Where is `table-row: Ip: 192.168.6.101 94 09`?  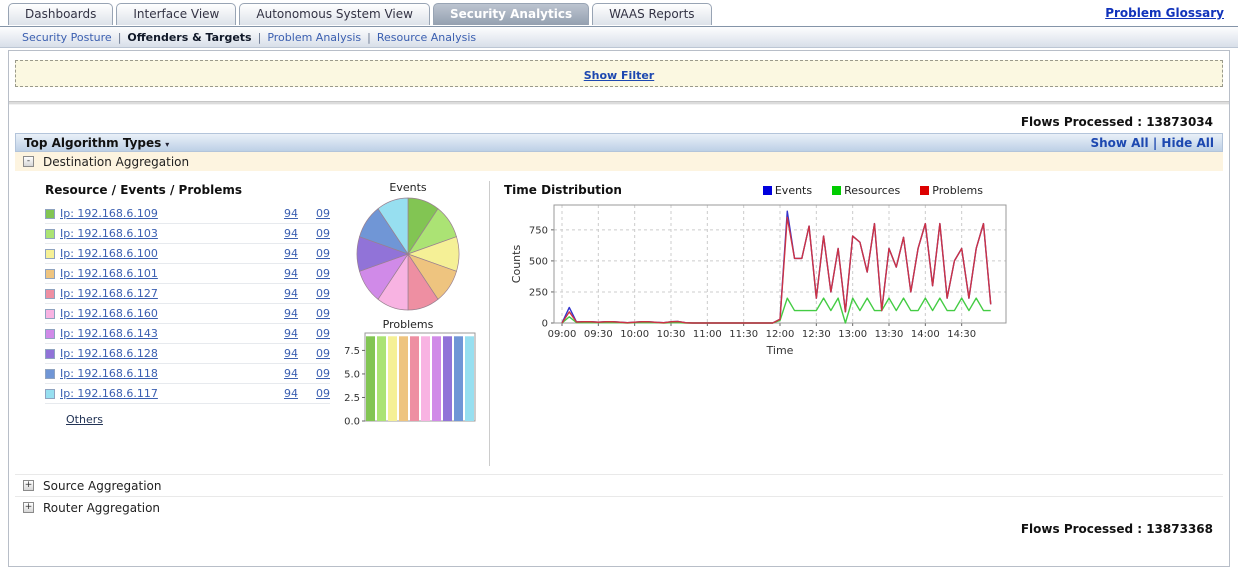
table-row: Ip: 192.168.6.101 94 09 is located at coordinates (187, 274).